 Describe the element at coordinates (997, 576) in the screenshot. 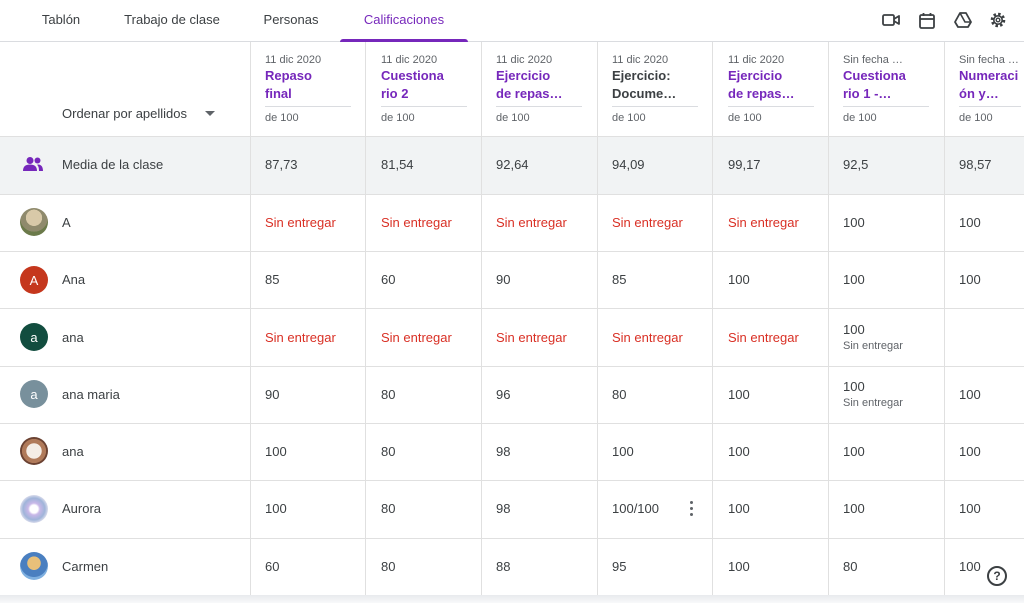

I see `help-icon: ?` at that location.